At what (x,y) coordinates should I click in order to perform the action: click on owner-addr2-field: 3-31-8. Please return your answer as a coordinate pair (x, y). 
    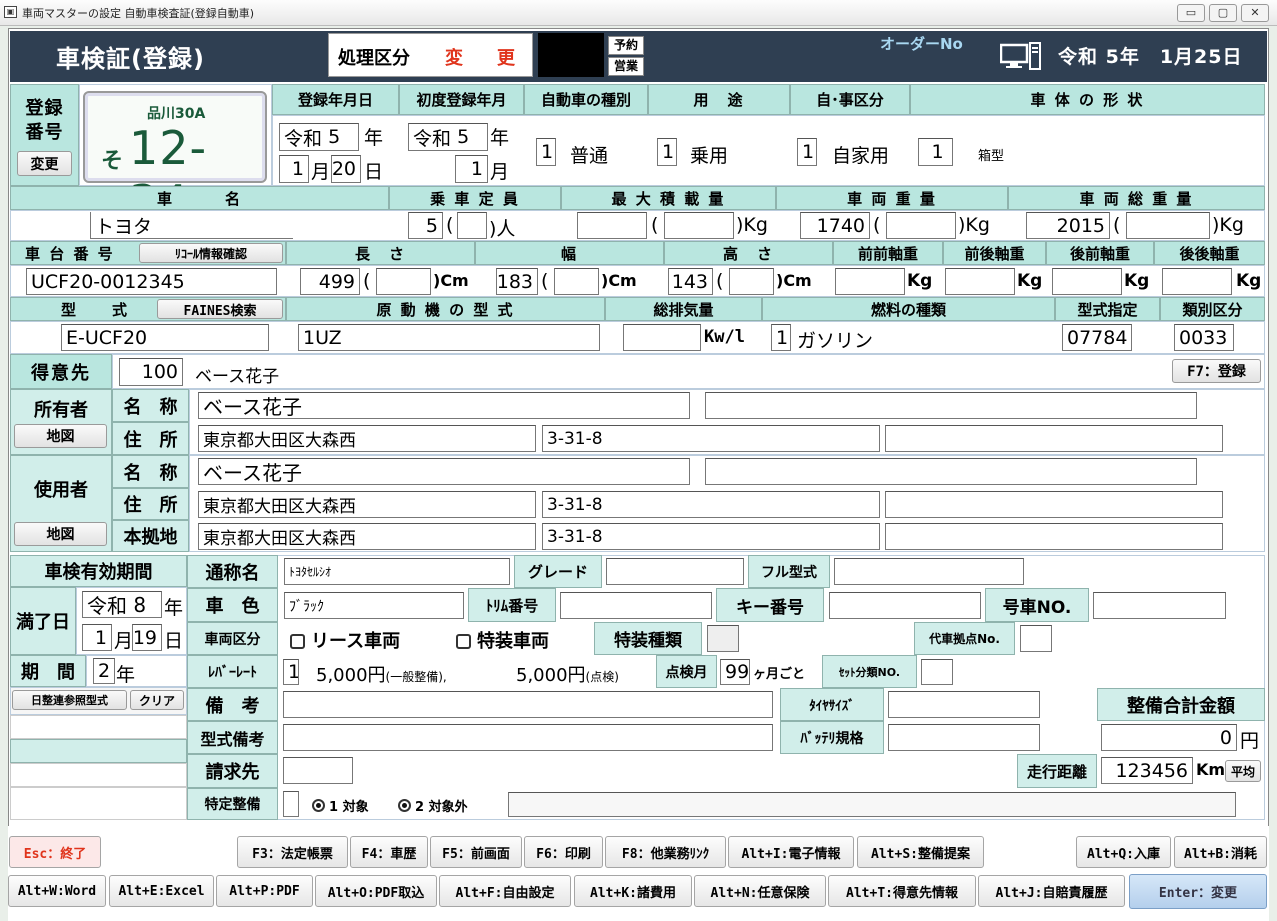
    Looking at the image, I should click on (711, 438).